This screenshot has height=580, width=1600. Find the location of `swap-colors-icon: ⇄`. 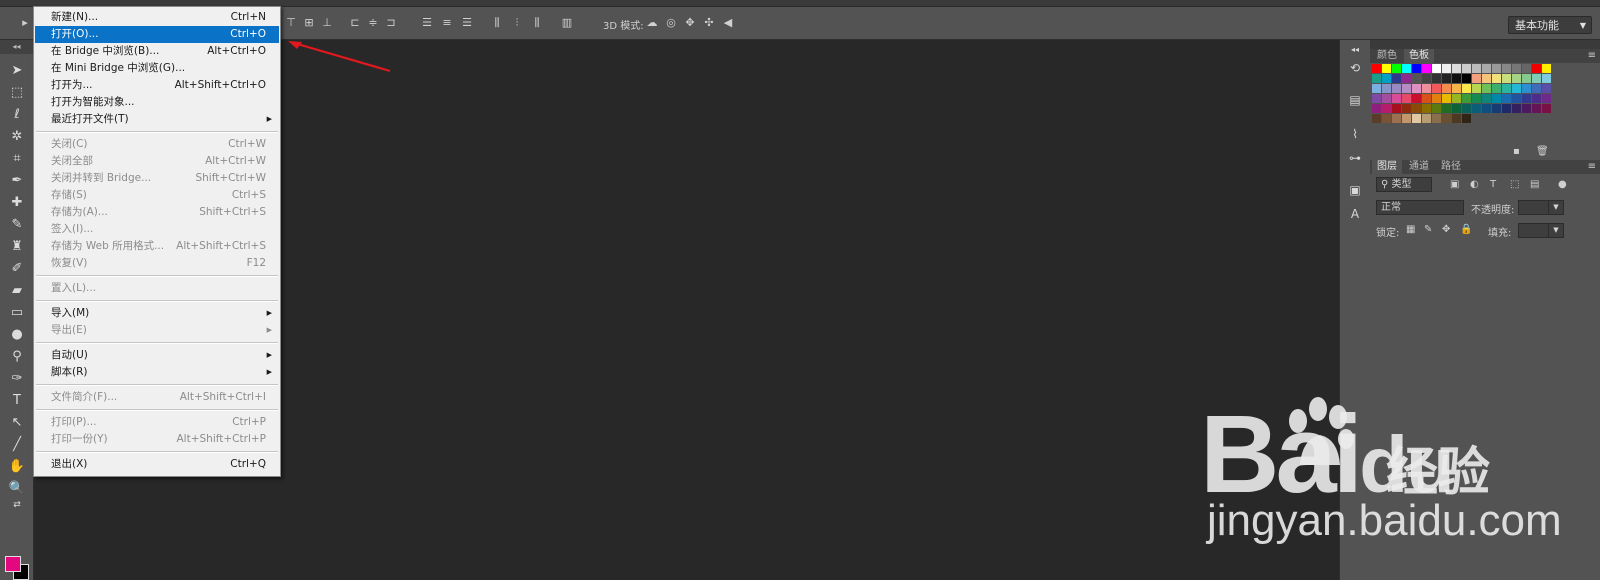

swap-colors-icon: ⇄ is located at coordinates (17, 505).